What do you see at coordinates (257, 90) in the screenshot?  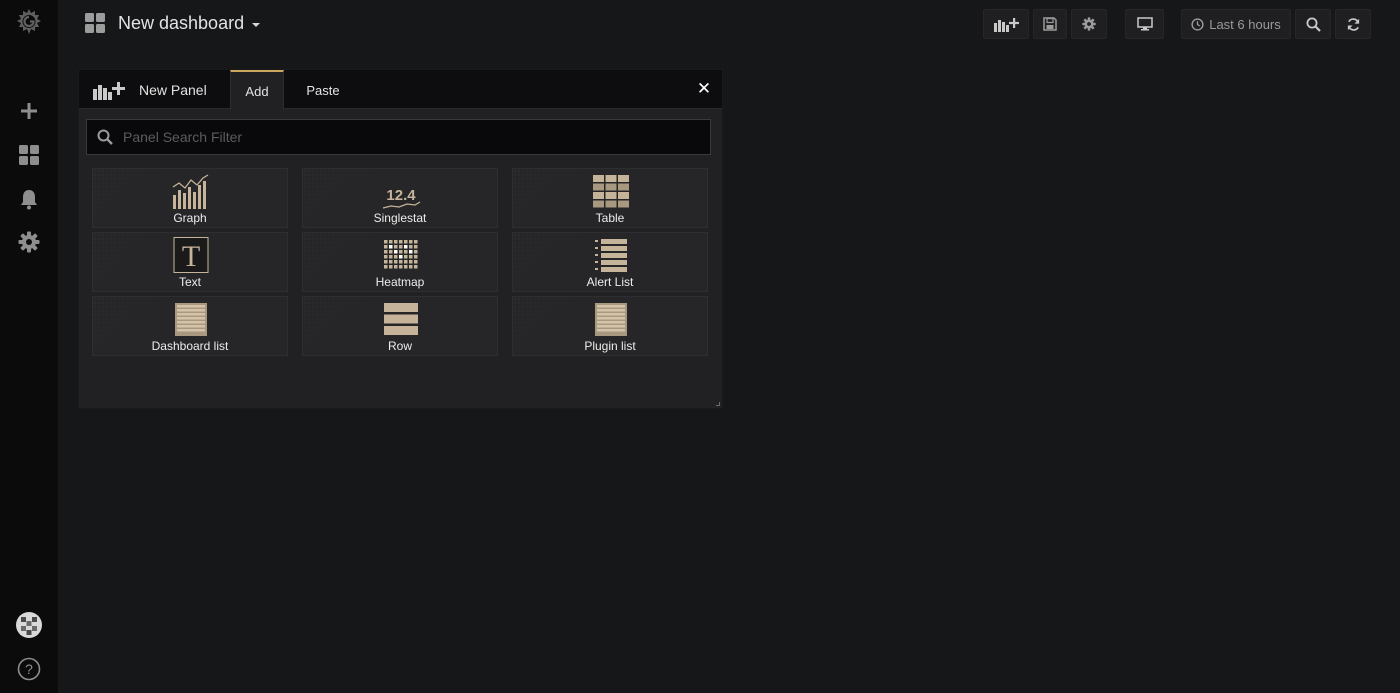 I see `tab-add: Add` at bounding box center [257, 90].